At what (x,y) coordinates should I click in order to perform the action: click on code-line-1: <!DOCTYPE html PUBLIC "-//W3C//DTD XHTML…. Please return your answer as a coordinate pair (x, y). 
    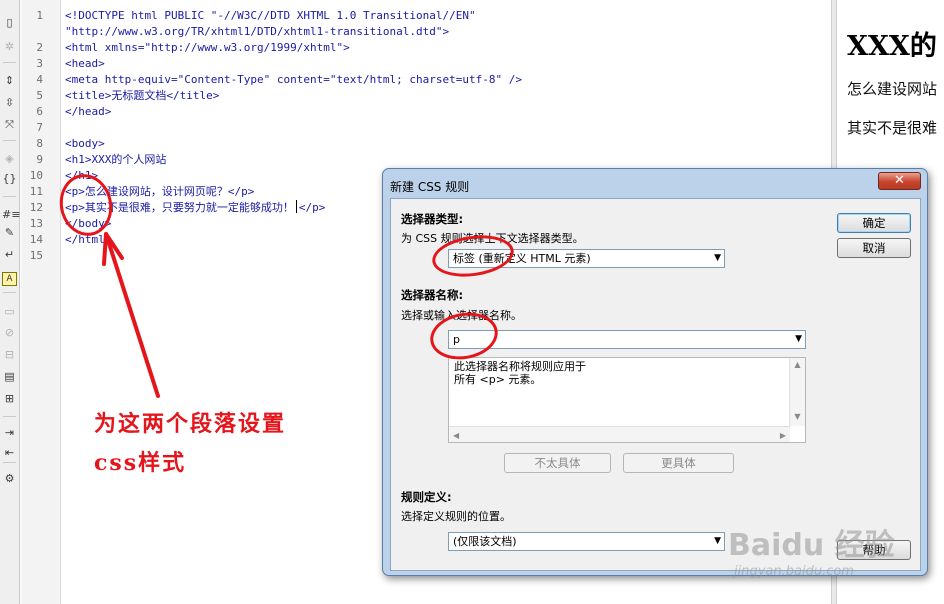
    Looking at the image, I should click on (270, 15).